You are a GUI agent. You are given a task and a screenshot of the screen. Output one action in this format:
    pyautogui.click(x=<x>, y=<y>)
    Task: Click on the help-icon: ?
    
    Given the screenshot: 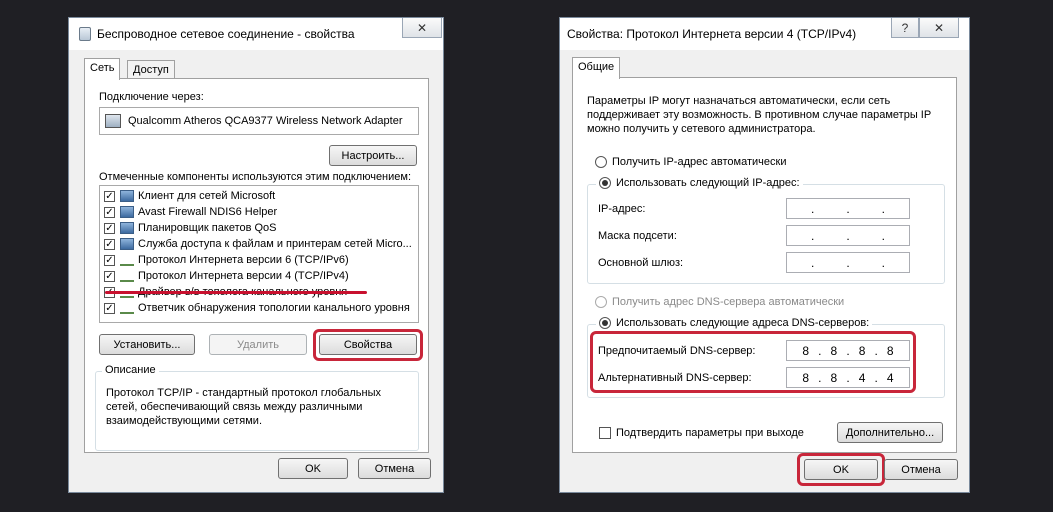 What is the action you would take?
    pyautogui.click(x=905, y=27)
    